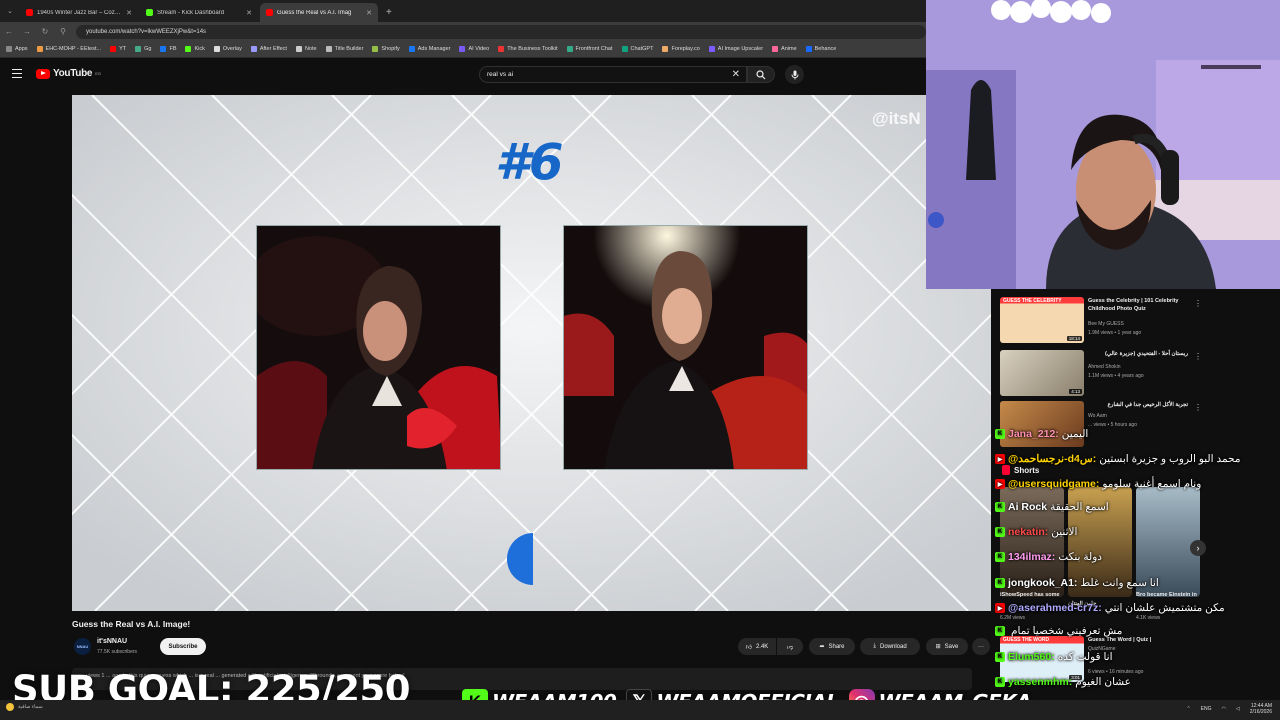 This screenshot has width=1280, height=720. I want to click on bookmark-item: The Business Toolkit, so click(528, 49).